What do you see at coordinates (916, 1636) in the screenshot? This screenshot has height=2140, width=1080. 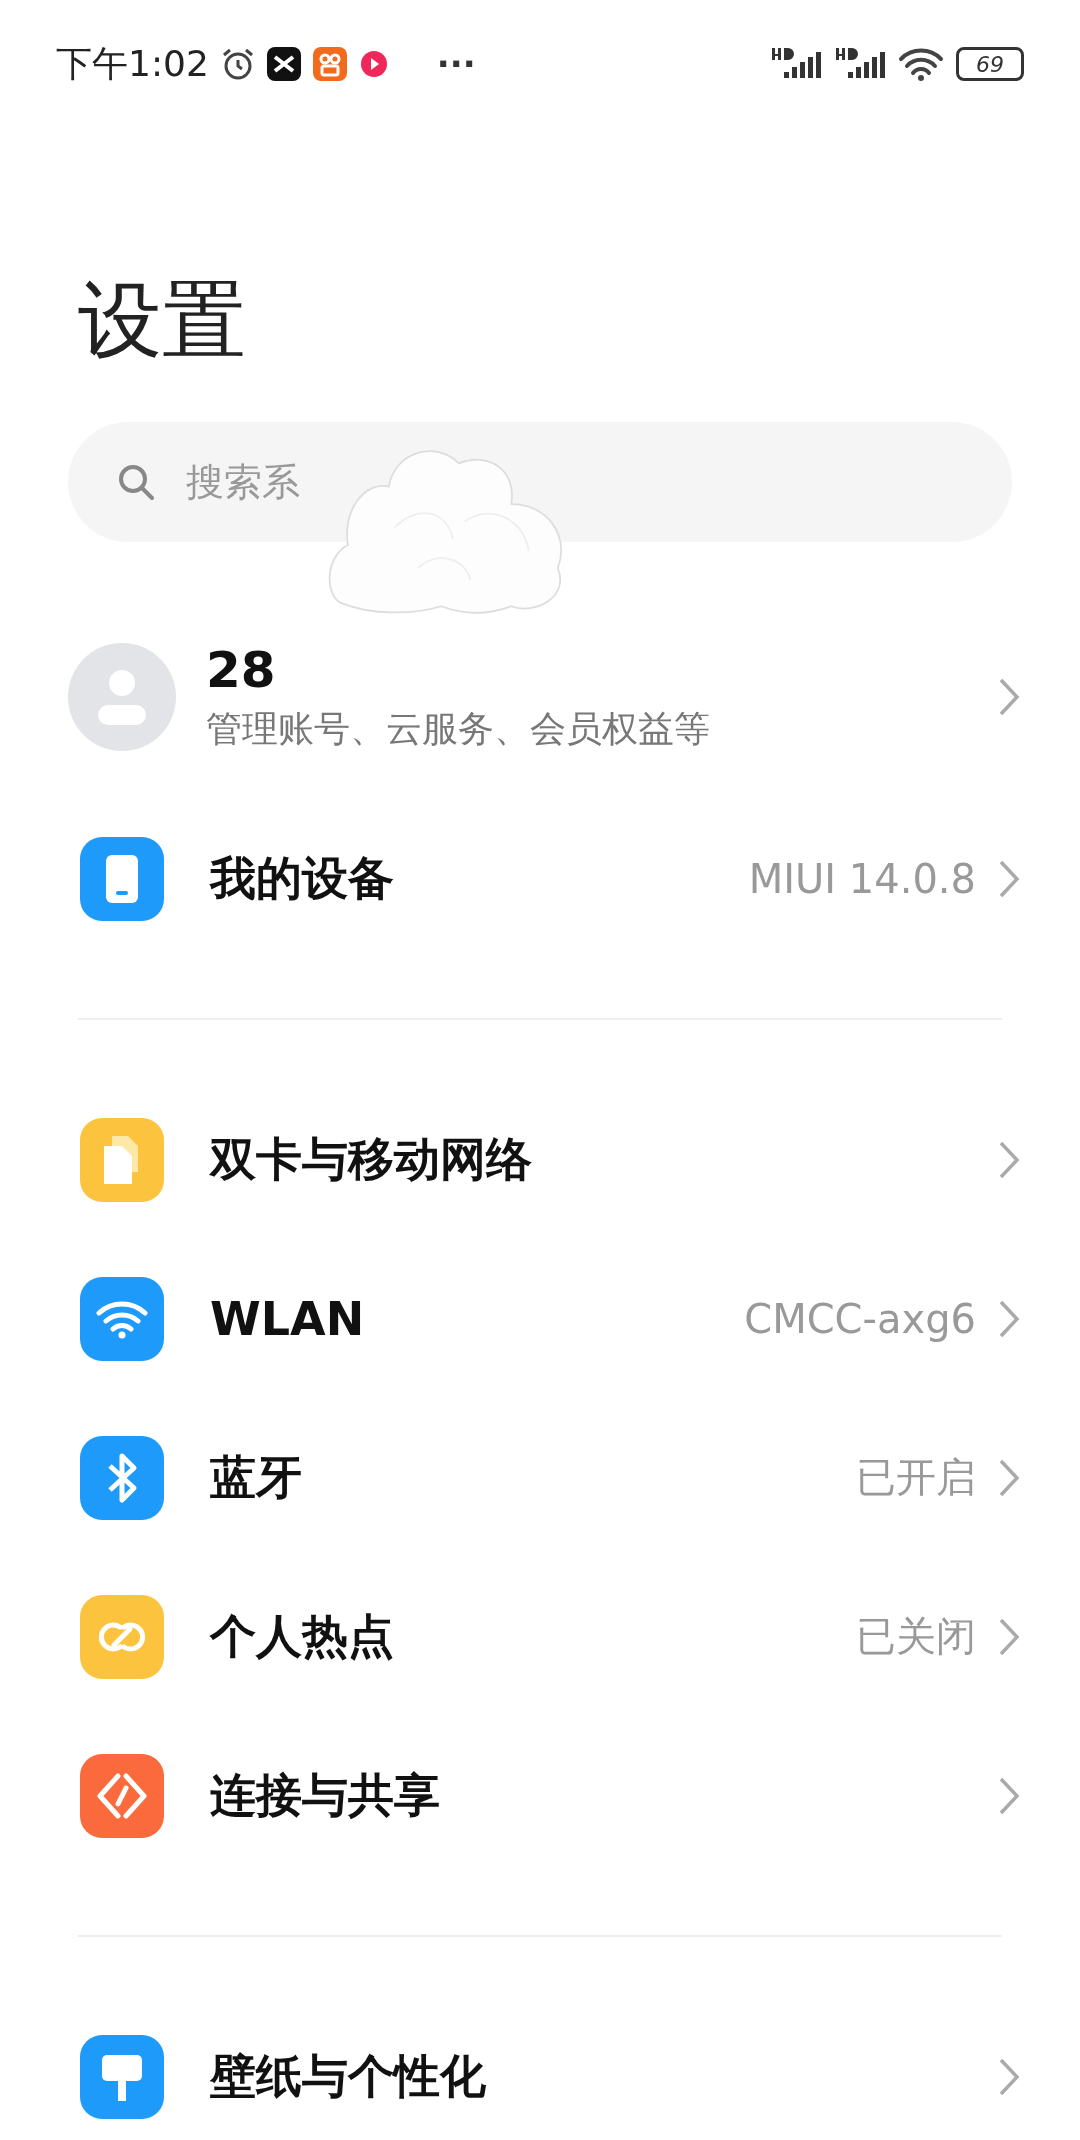 I see `item-value: 已关闭` at bounding box center [916, 1636].